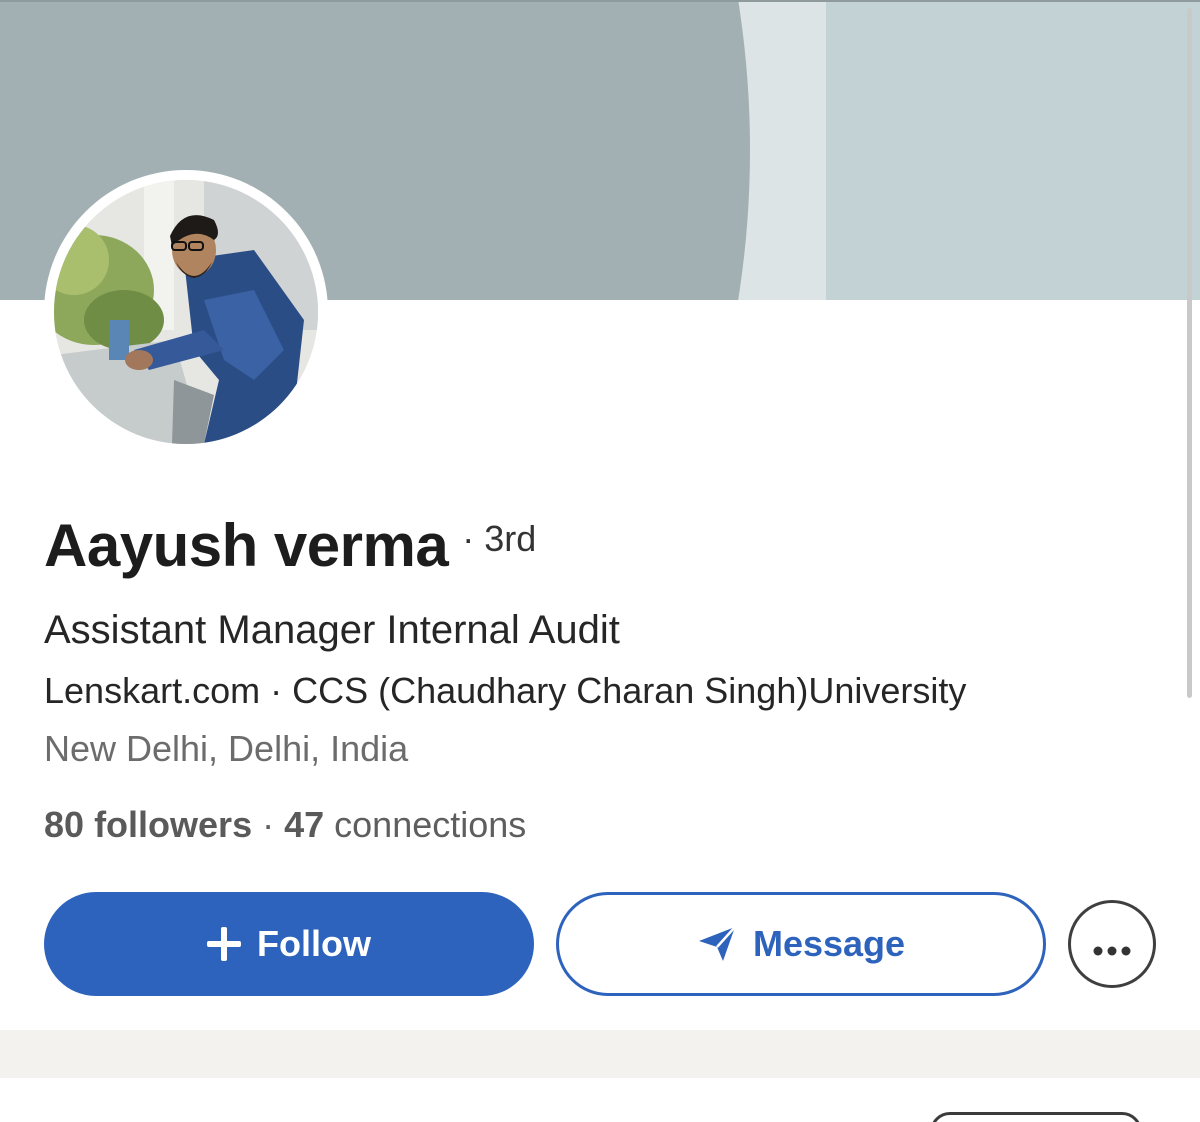 This screenshot has height=1122, width=1200. I want to click on profile-location: New Delhi, Delhi, India, so click(226, 748).